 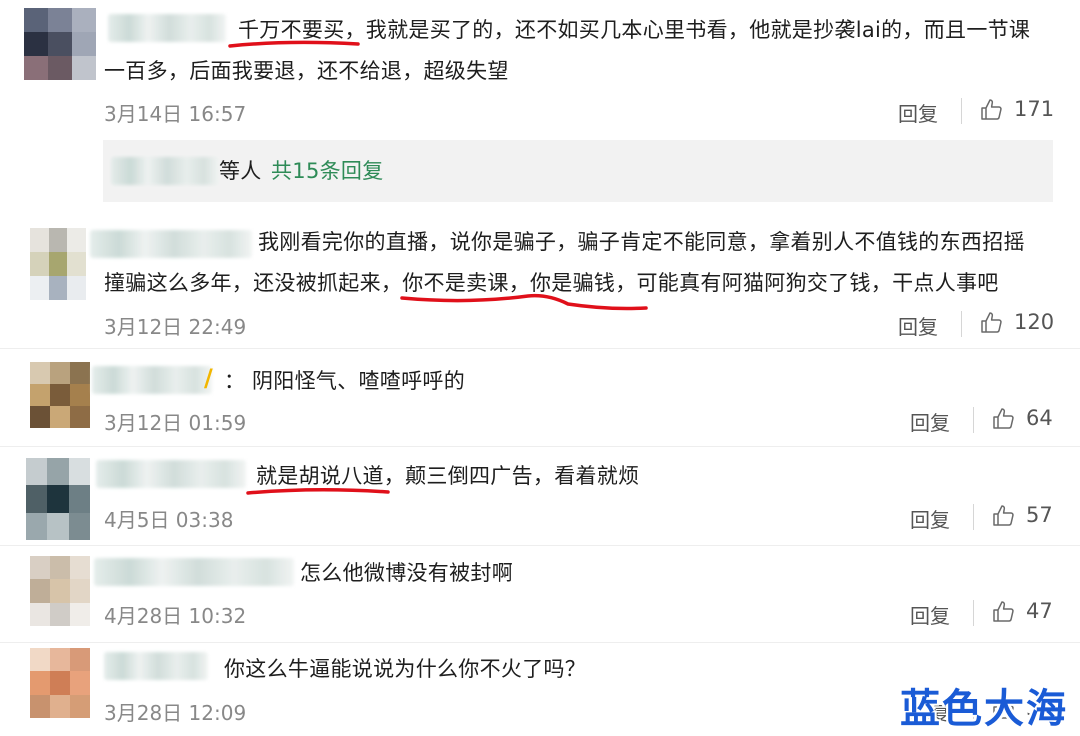 What do you see at coordinates (1039, 418) in the screenshot?
I see `like-count: 64` at bounding box center [1039, 418].